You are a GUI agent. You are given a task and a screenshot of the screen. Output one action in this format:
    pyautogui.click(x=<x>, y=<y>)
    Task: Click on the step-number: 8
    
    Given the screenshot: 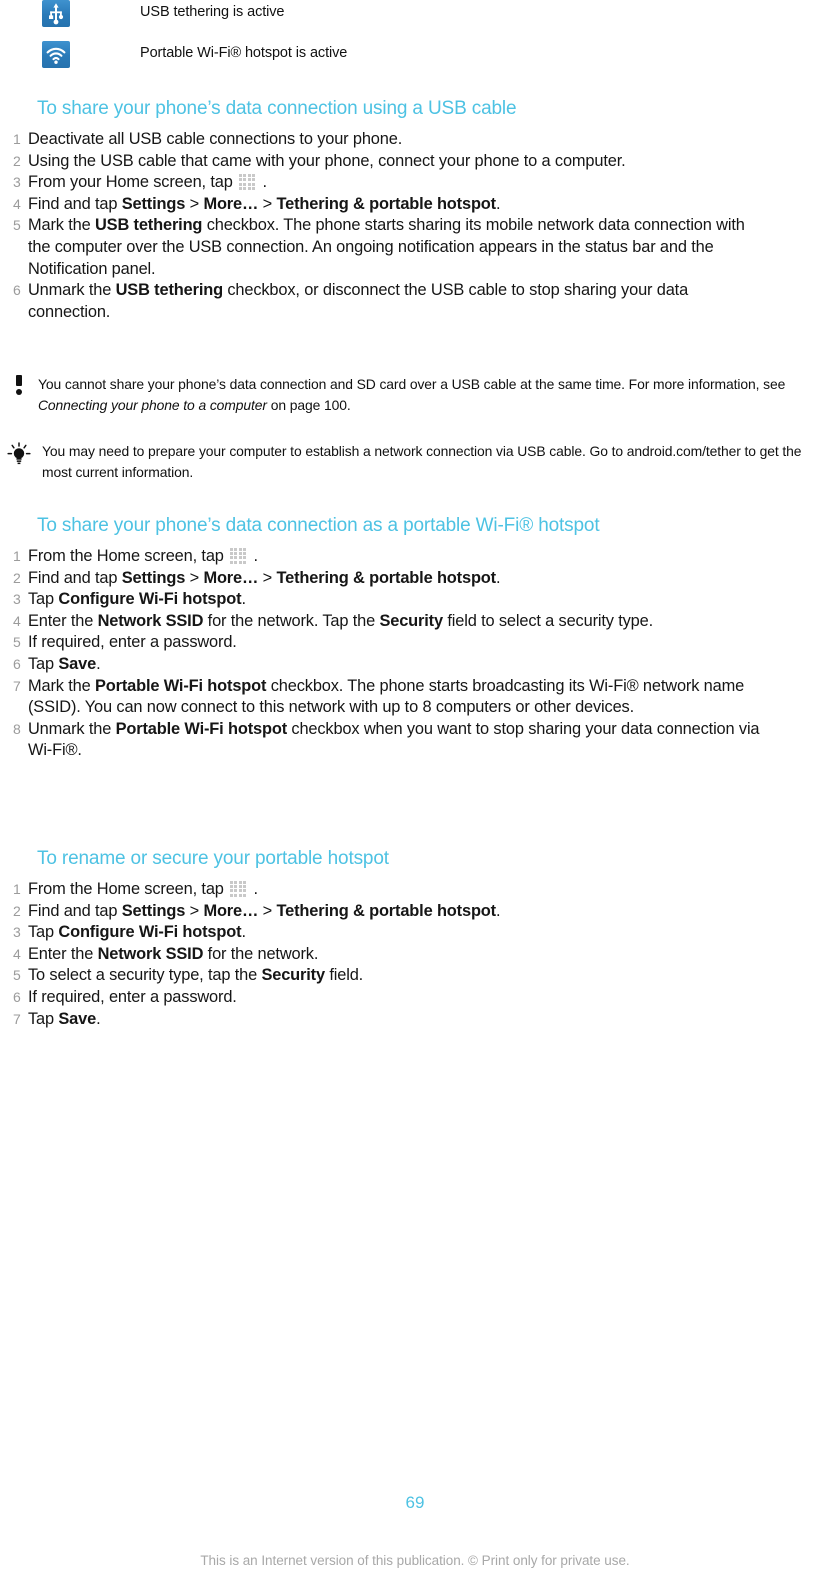 What is the action you would take?
    pyautogui.click(x=17, y=728)
    